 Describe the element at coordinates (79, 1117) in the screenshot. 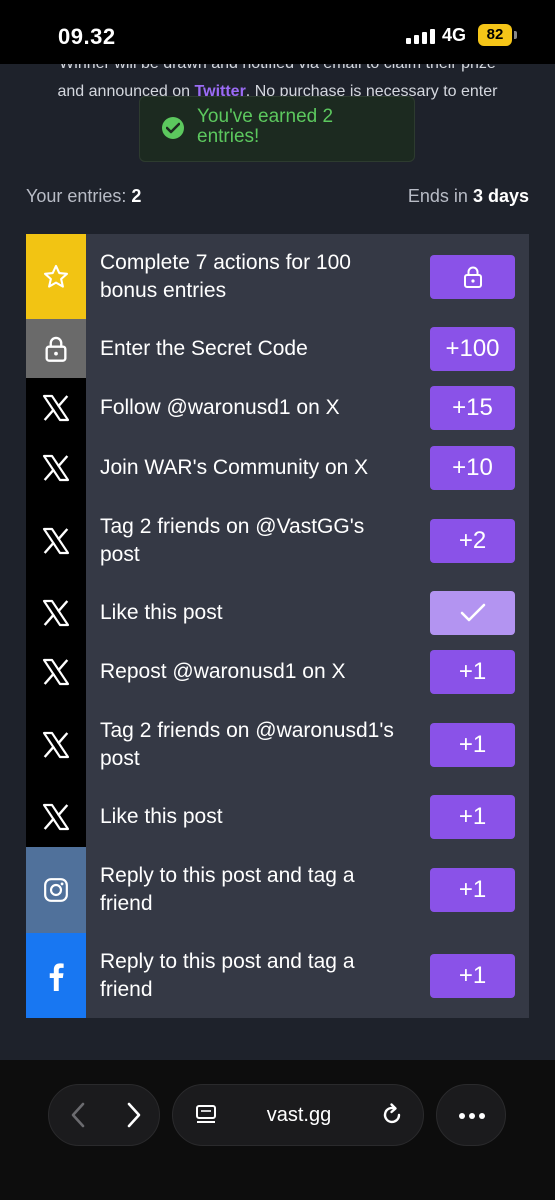

I see `back-arrow-icon` at that location.